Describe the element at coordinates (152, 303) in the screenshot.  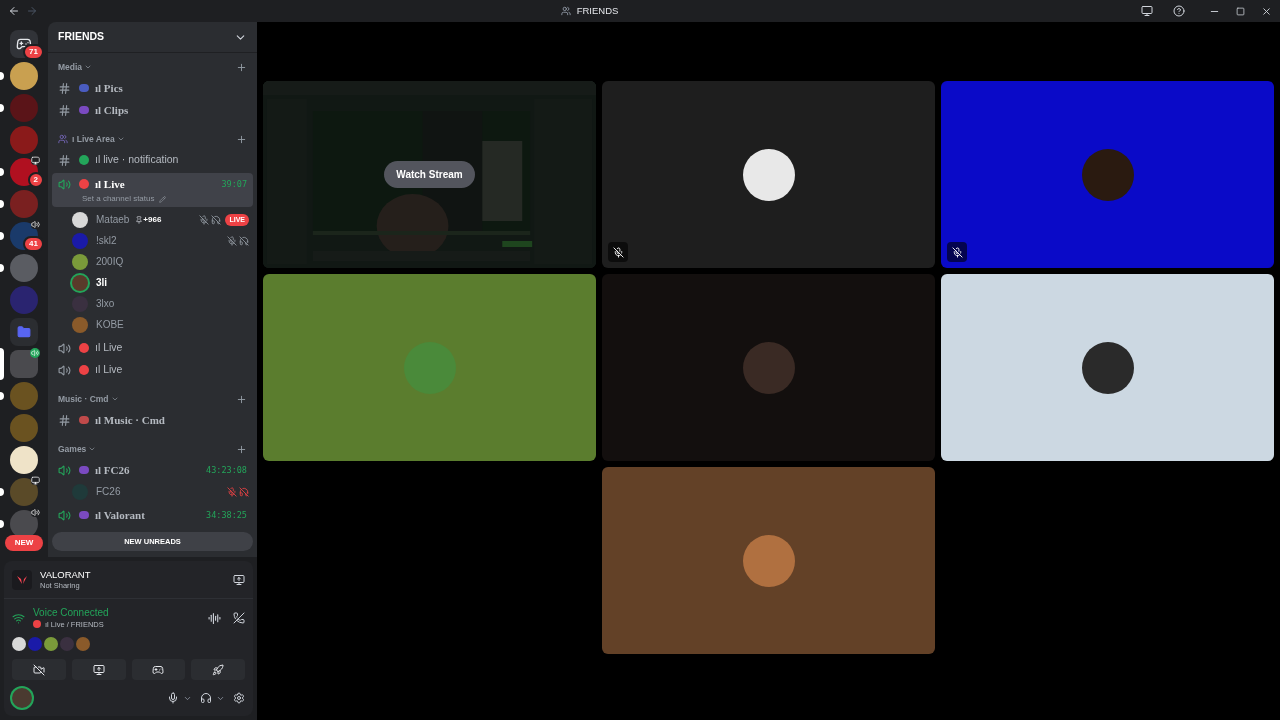
I see `voice-member: 3lxo` at that location.